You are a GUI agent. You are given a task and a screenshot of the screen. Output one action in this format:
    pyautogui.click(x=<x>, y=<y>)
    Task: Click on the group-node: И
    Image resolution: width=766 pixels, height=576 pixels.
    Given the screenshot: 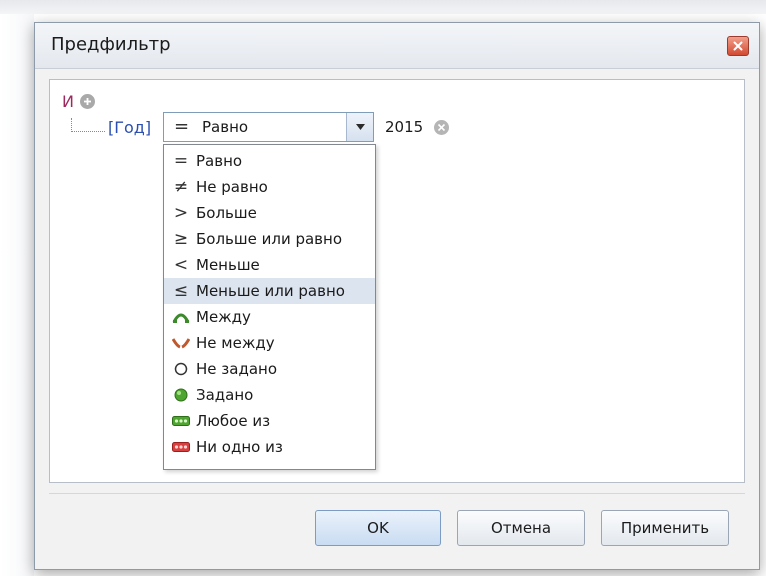 What is the action you would take?
    pyautogui.click(x=78, y=101)
    